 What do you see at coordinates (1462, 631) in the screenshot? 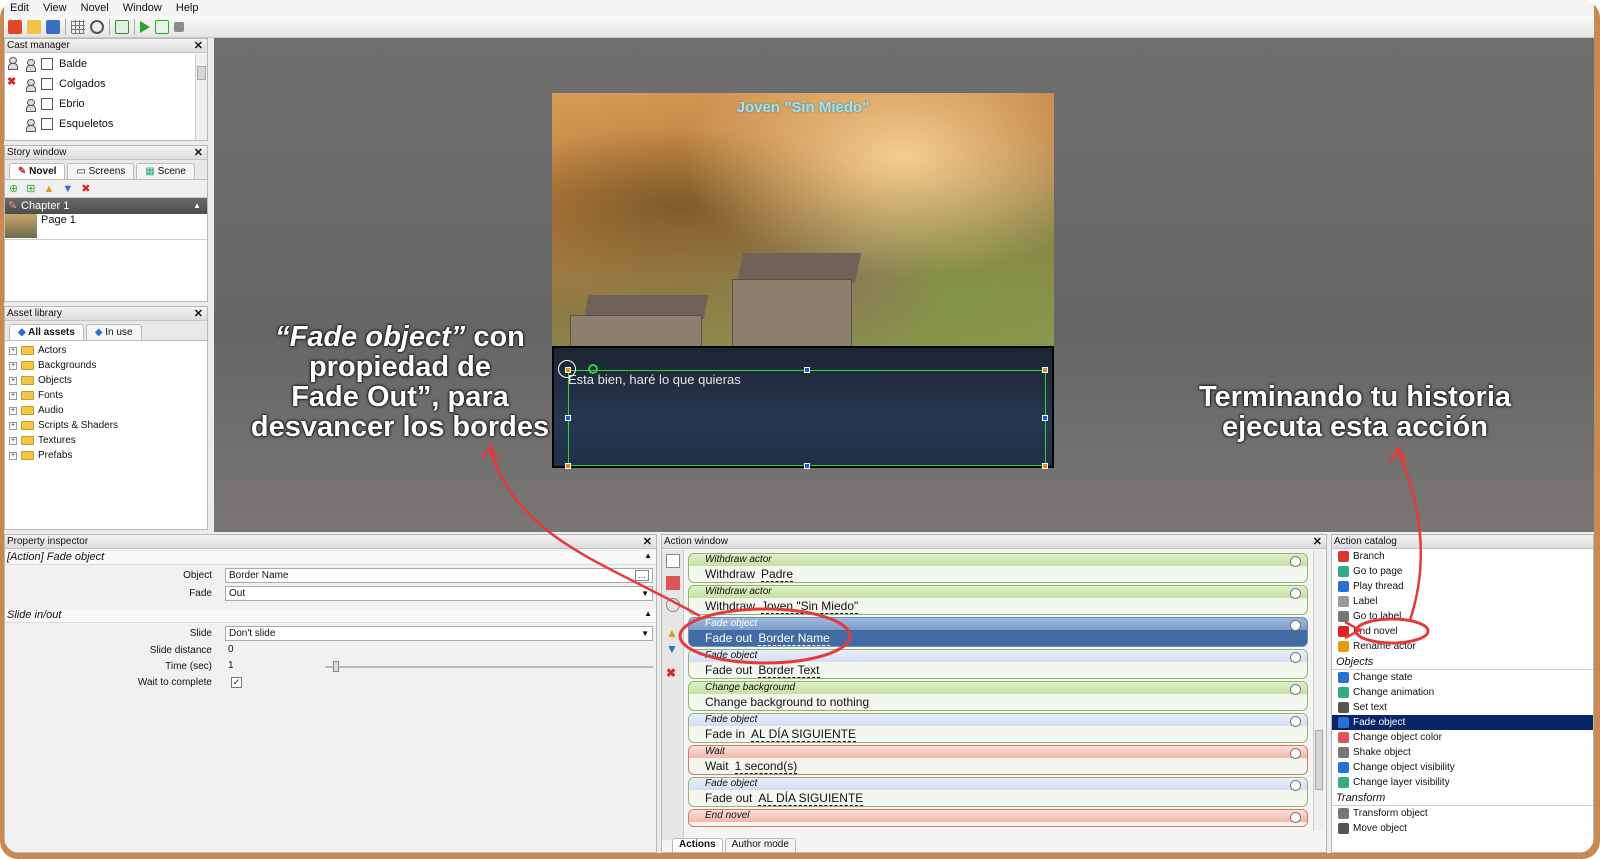
I see `catalog-item: End novel` at bounding box center [1462, 631].